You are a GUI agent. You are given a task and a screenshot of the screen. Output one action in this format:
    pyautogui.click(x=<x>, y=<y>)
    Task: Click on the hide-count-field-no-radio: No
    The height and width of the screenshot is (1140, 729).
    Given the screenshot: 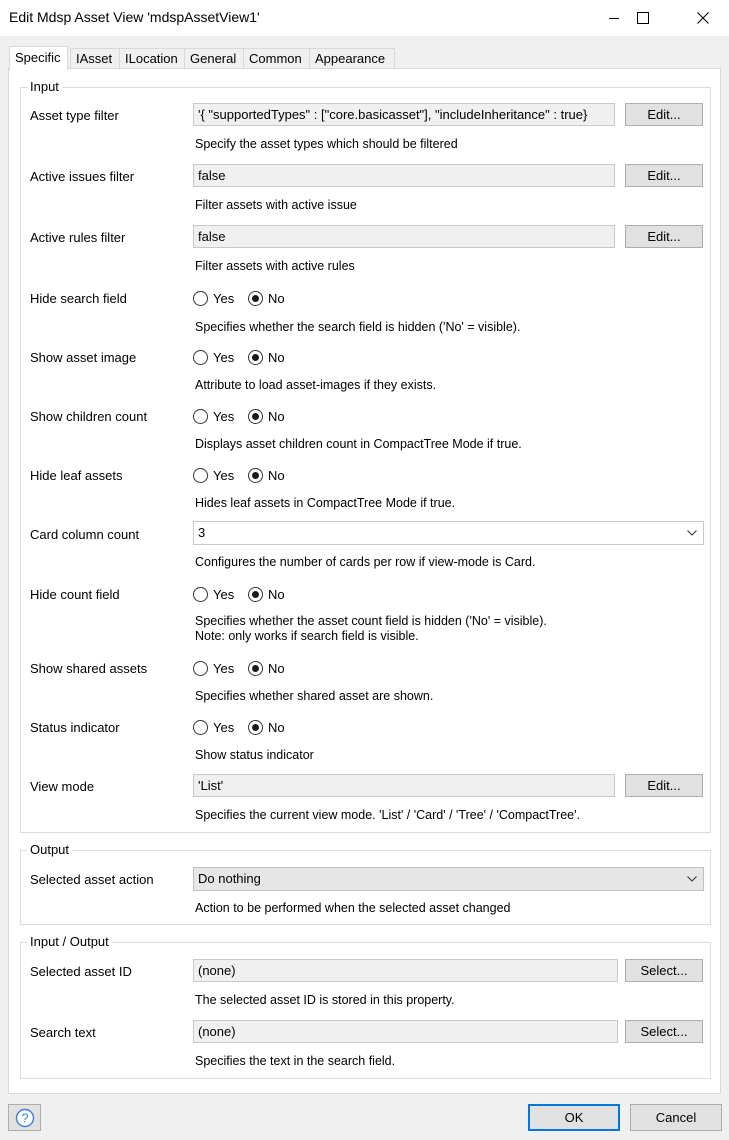 What is the action you would take?
    pyautogui.click(x=266, y=594)
    